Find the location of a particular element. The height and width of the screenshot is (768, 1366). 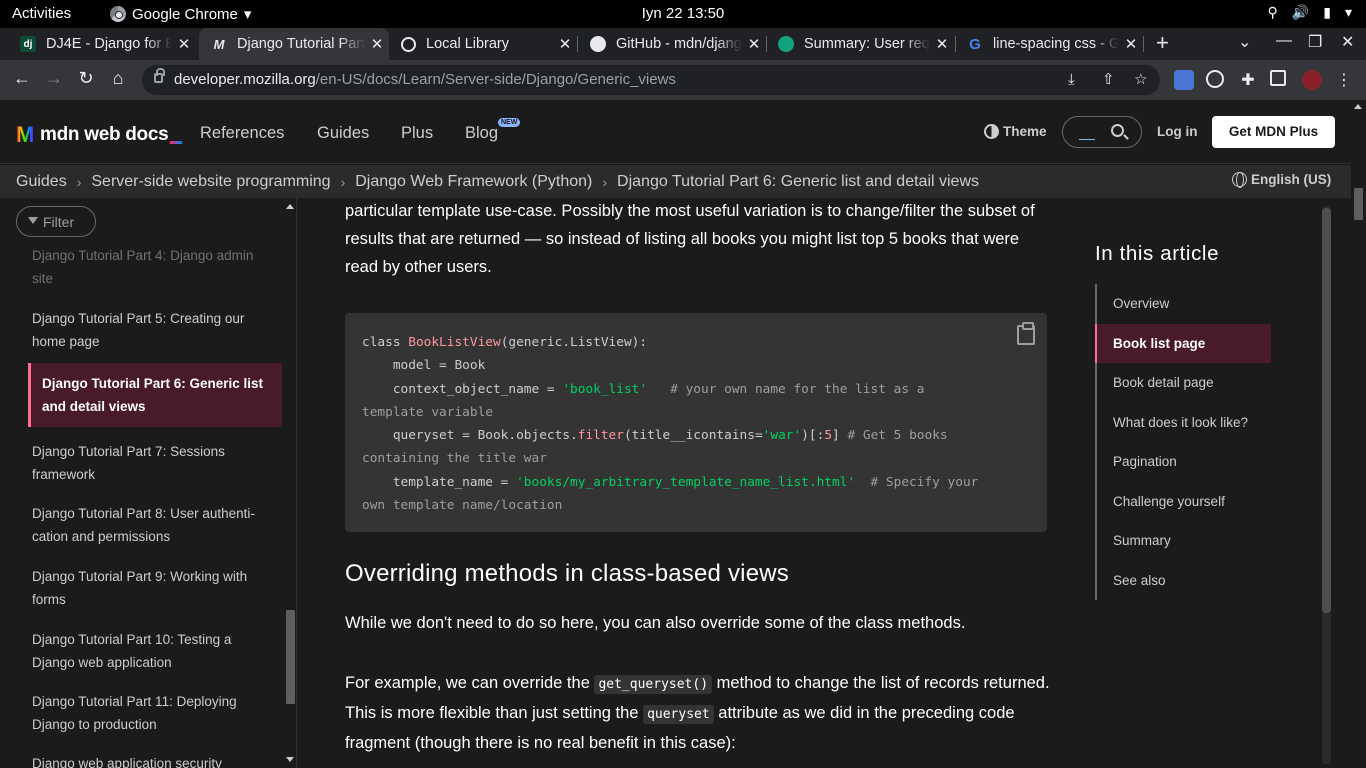

inline-code: get_queryset() is located at coordinates (653, 684).